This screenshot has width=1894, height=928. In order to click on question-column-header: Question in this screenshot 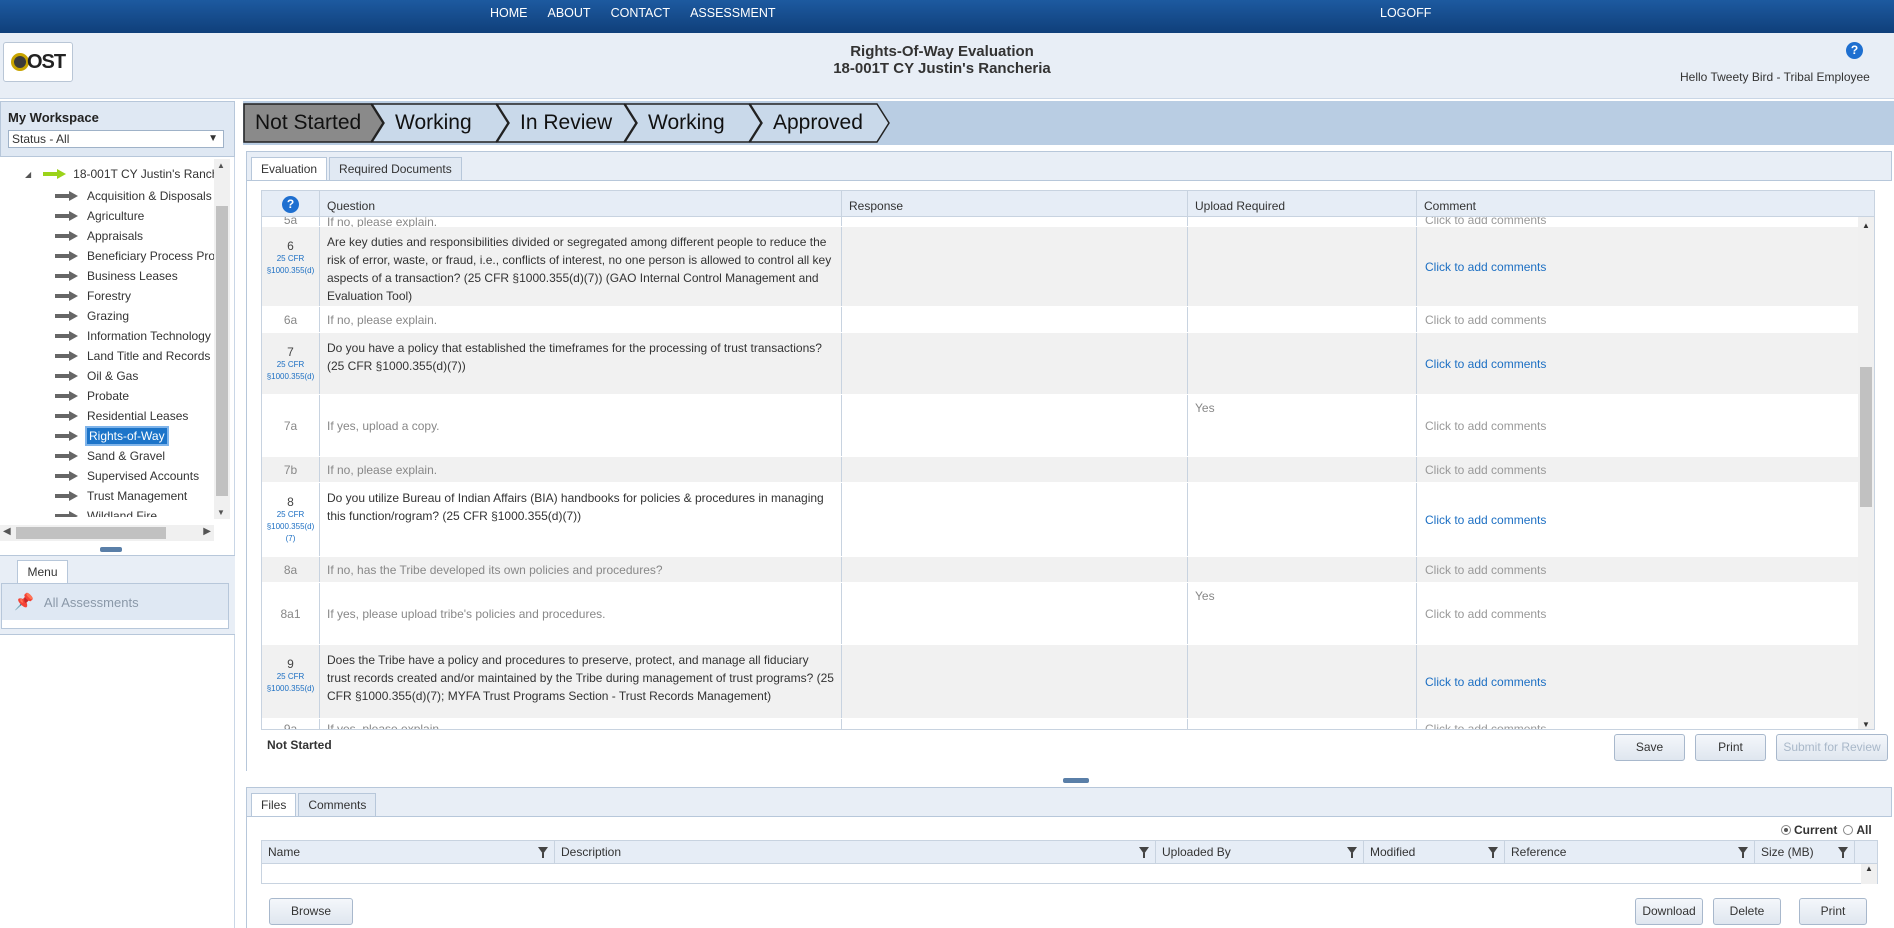, I will do `click(581, 204)`.